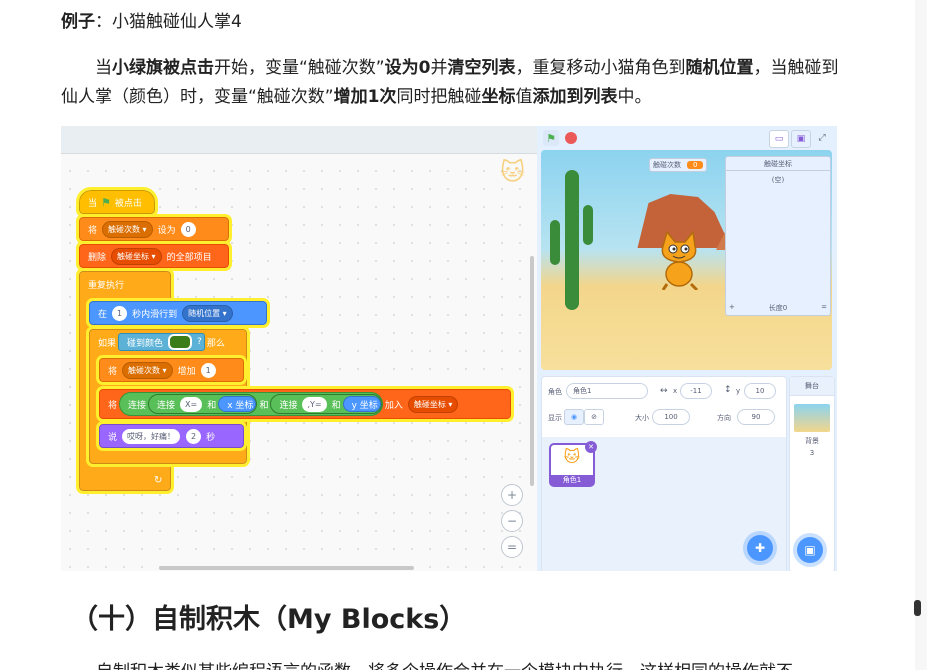  What do you see at coordinates (917, 608) in the screenshot?
I see `page-scrollbar-thumb` at bounding box center [917, 608].